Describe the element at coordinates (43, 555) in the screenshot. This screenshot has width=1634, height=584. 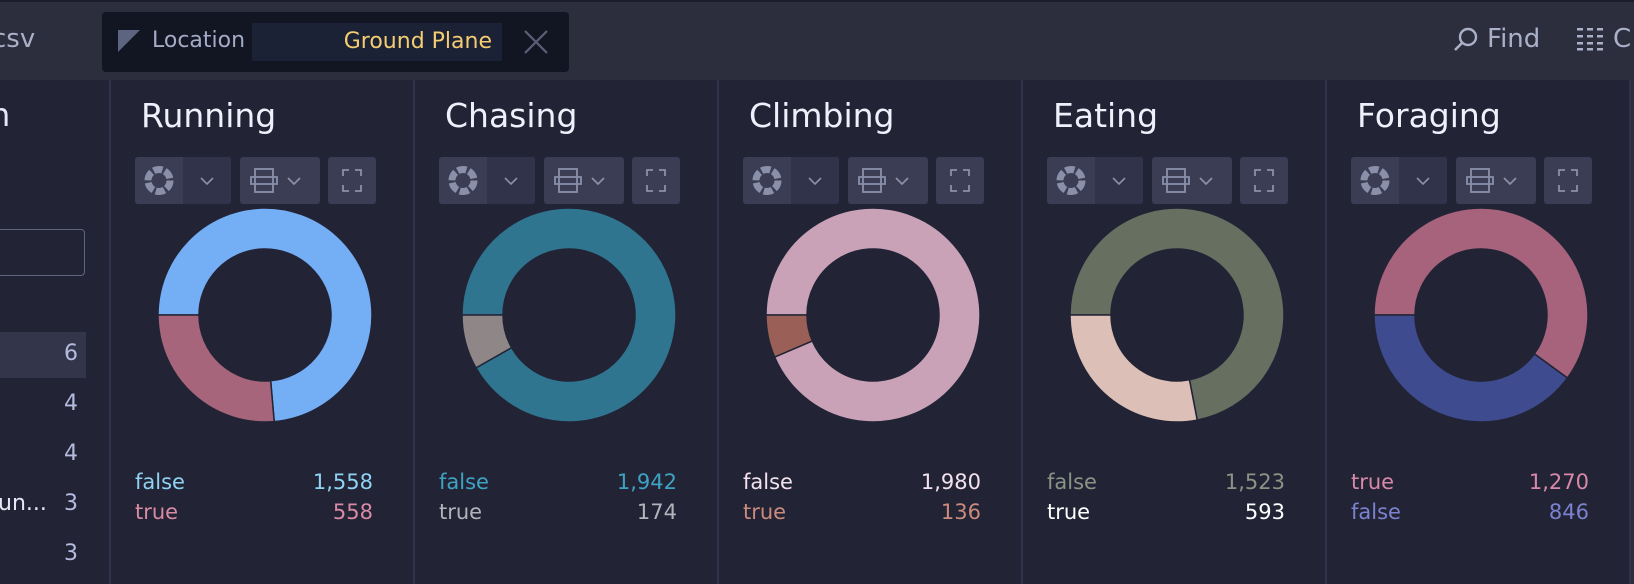
I see `sidebar-list-item: 3` at that location.